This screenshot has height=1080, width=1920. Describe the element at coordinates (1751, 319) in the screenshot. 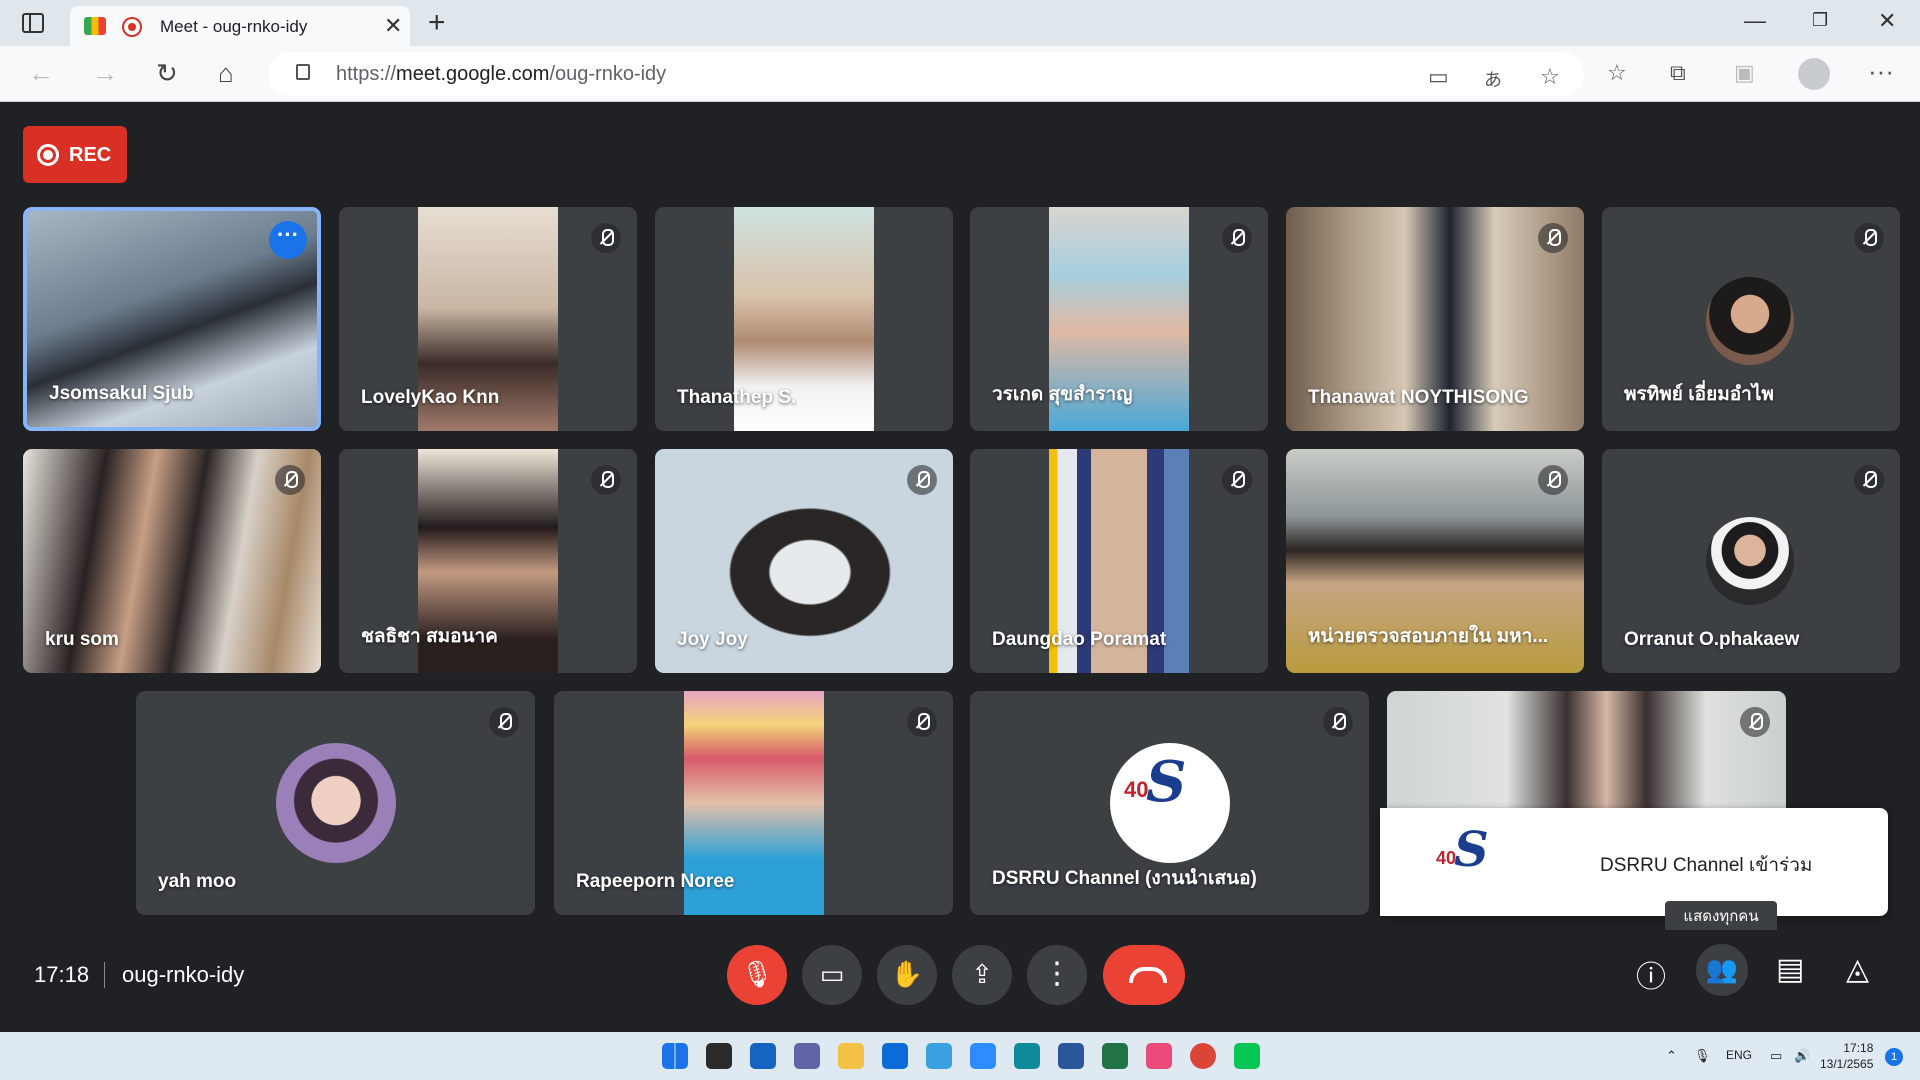

I see `participant-tile: พรทิพย์ เอี่ยมอำไพ` at that location.